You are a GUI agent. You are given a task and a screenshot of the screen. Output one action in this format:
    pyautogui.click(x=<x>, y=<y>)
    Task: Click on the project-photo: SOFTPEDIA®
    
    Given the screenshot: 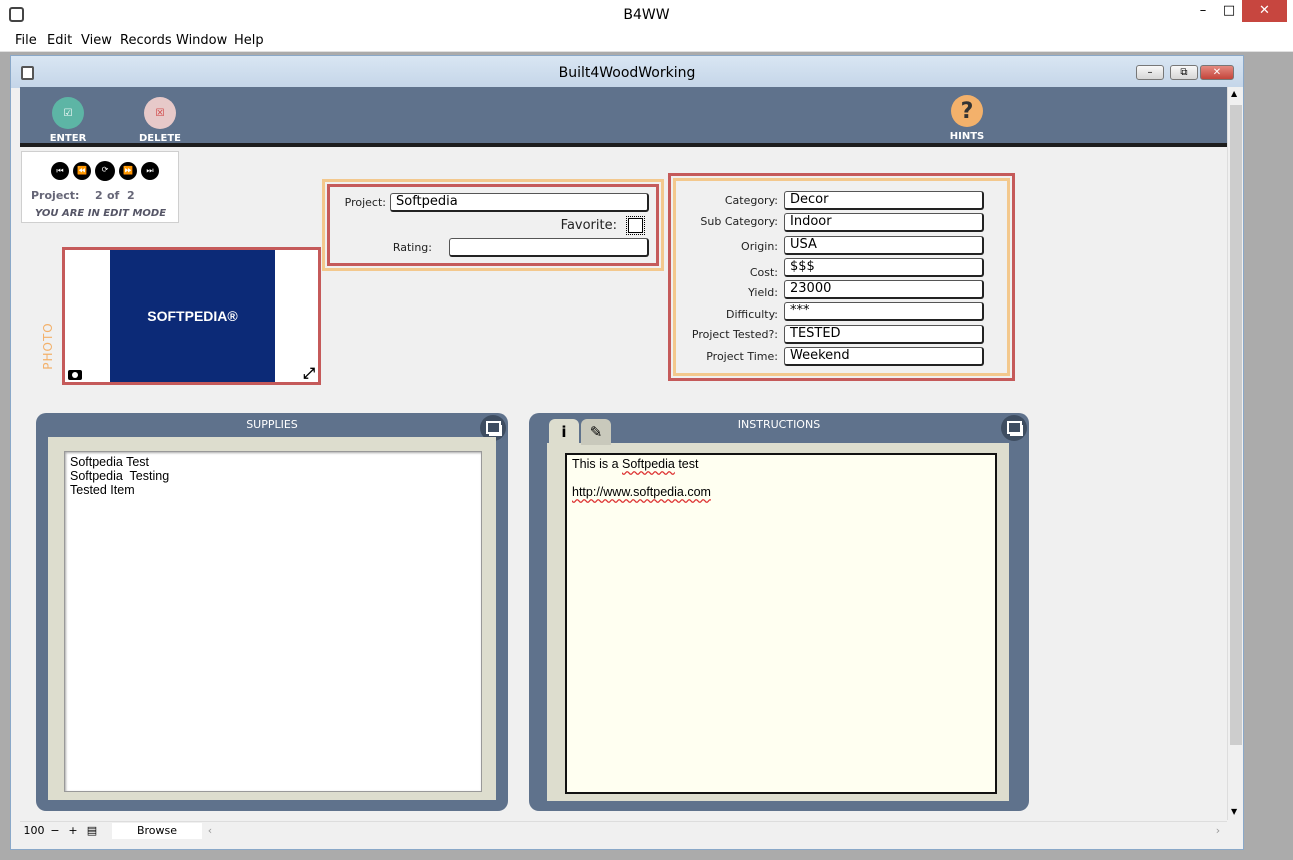 What is the action you would take?
    pyautogui.click(x=192, y=316)
    